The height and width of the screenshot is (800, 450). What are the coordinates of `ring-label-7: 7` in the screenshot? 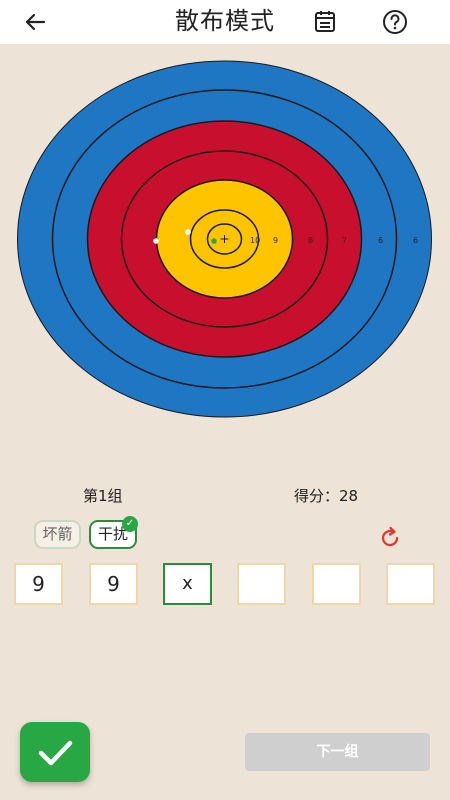 It's located at (344, 240).